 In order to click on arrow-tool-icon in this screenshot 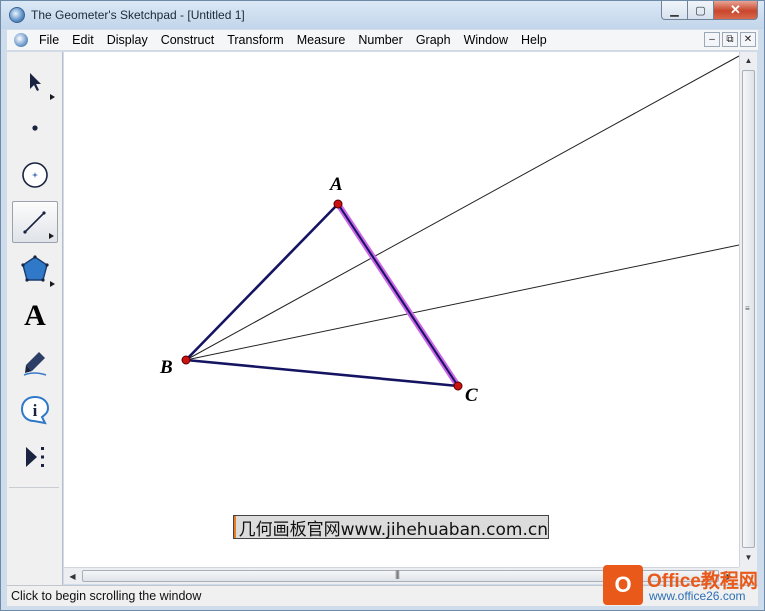, I will do `click(35, 82)`.